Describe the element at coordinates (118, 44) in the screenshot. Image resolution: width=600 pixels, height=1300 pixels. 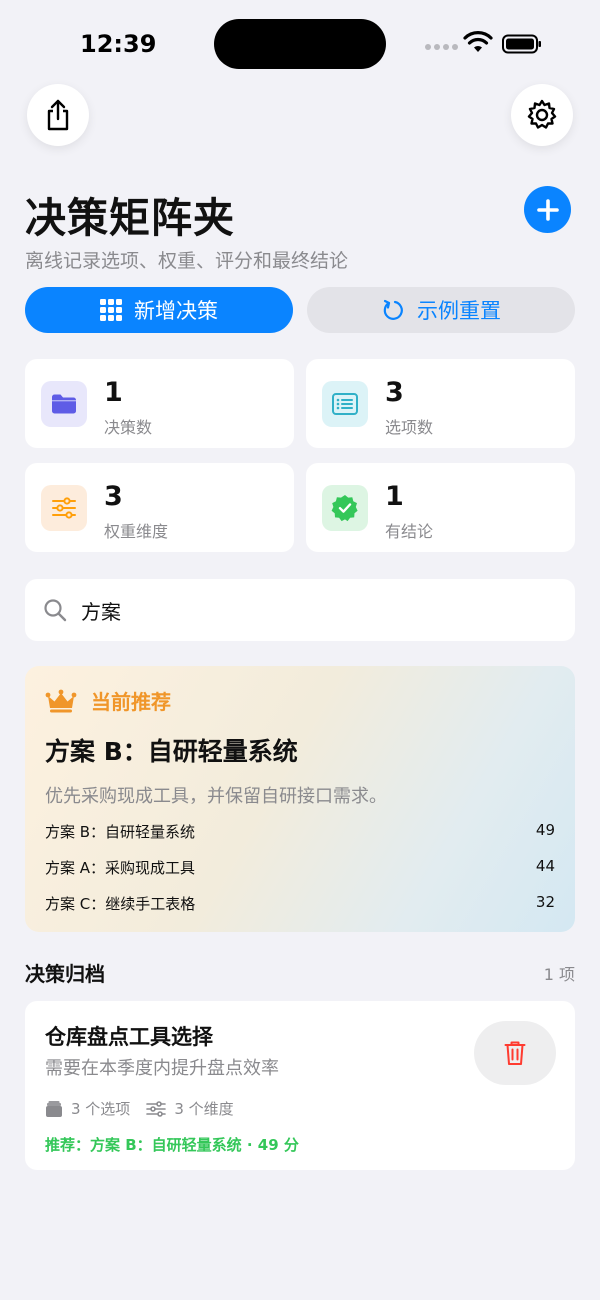
I see `status-time: 12:39` at that location.